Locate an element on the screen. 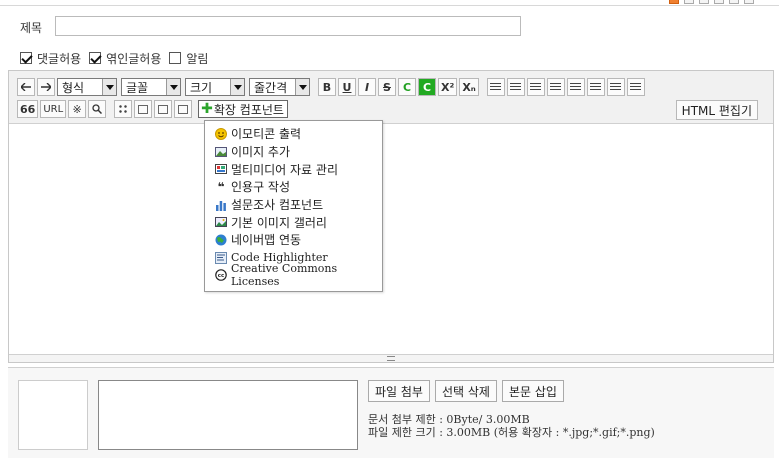 The width and height of the screenshot is (779, 458). menu-item-quote: ❝ 인용구 작성 is located at coordinates (298, 187).